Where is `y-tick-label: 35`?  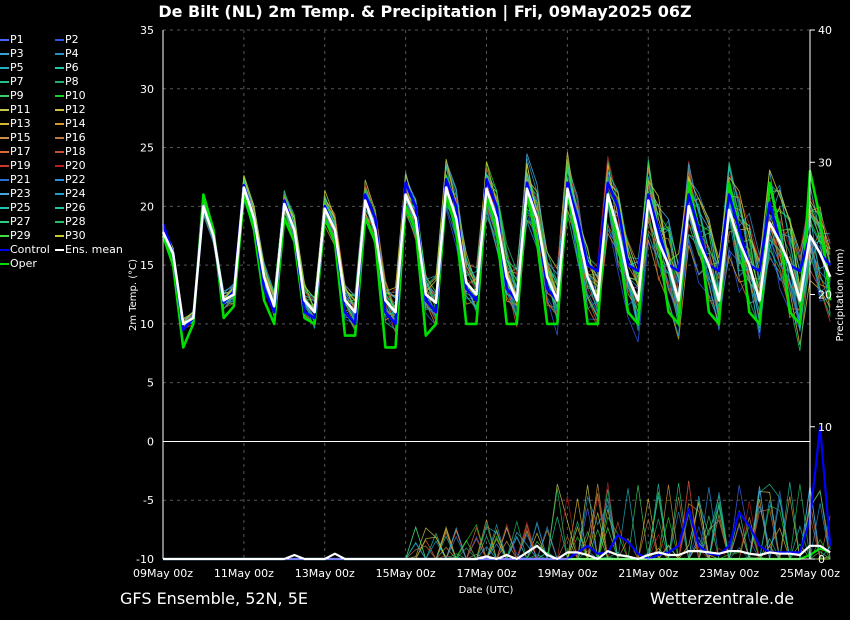 y-tick-label: 35 is located at coordinates (147, 30).